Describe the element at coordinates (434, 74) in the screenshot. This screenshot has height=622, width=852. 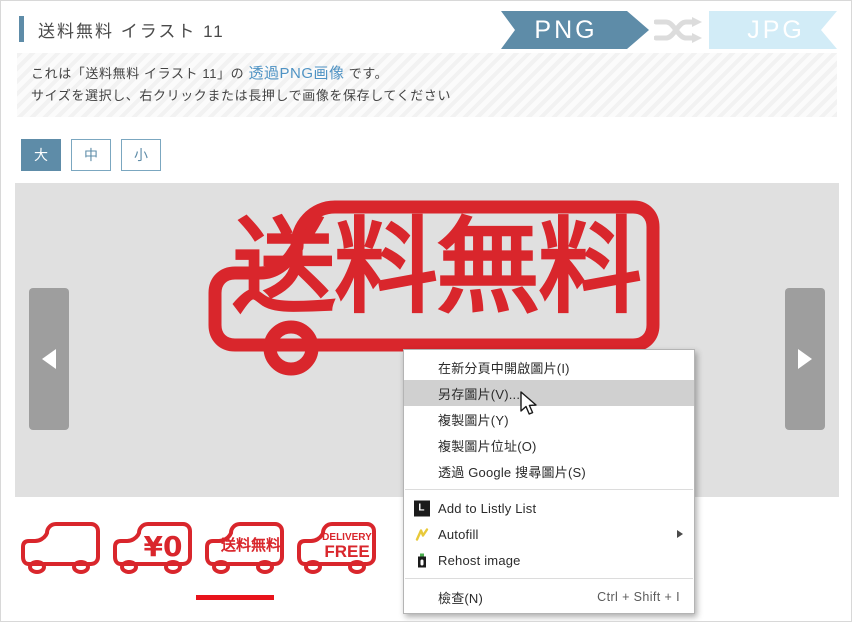
I see `description-line-1: これは「送料無料 イラスト 11」の 透過PNG画像 です。` at that location.